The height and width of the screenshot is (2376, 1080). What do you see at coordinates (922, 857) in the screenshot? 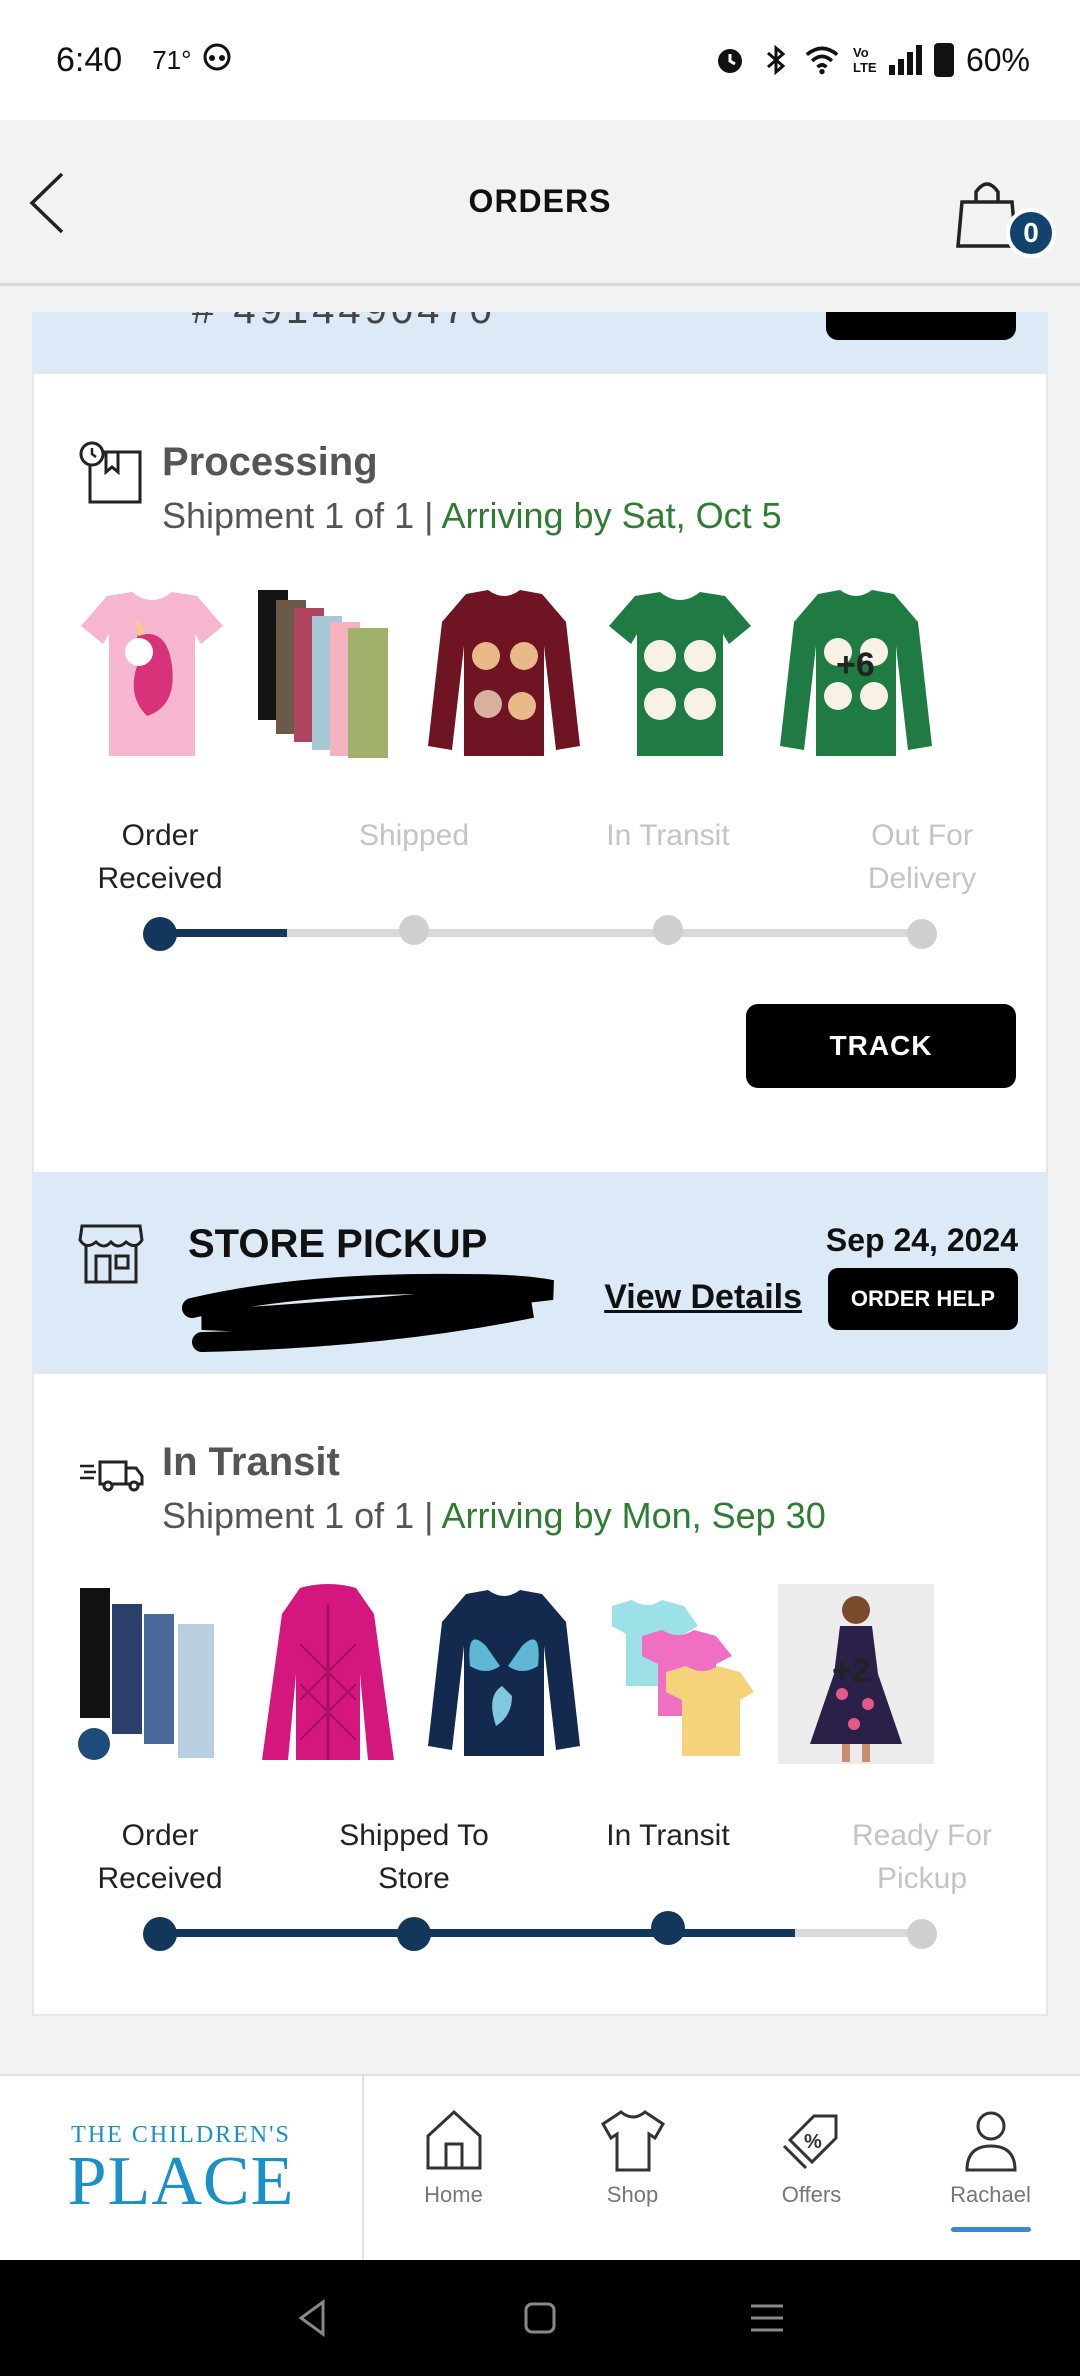
I see `step-out-for-delivery: Out For Delivery` at bounding box center [922, 857].